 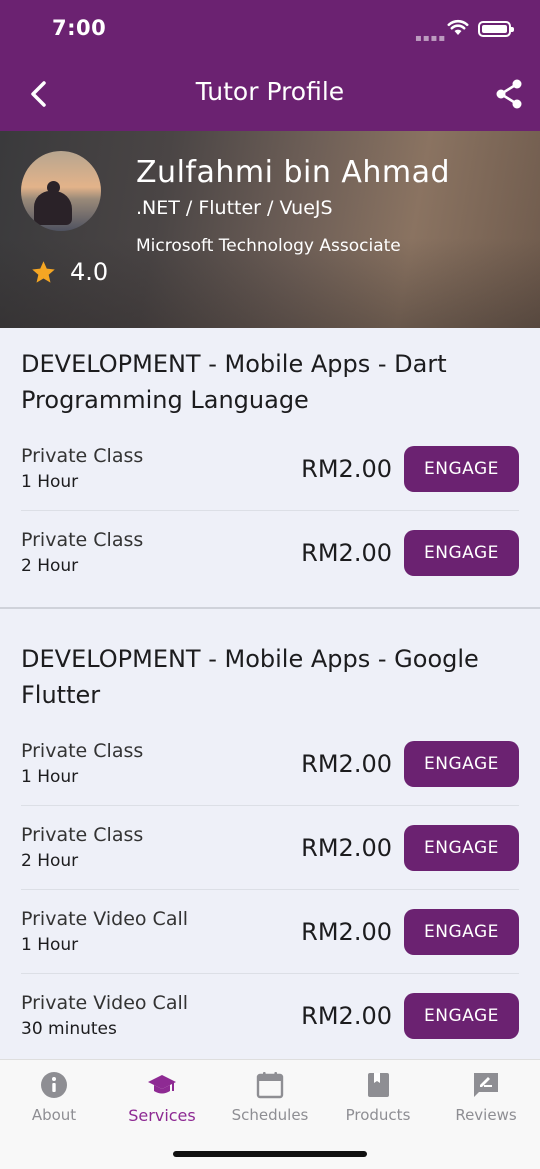 What do you see at coordinates (378, 1085) in the screenshot?
I see `book-icon` at bounding box center [378, 1085].